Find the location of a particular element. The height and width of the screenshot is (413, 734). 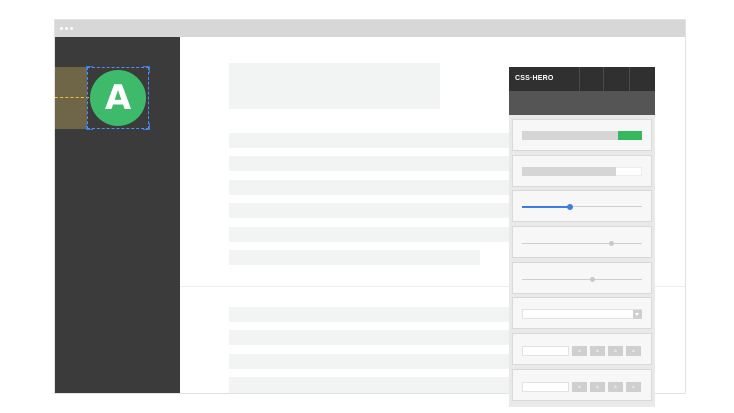

slider-fill is located at coordinates (546, 207).